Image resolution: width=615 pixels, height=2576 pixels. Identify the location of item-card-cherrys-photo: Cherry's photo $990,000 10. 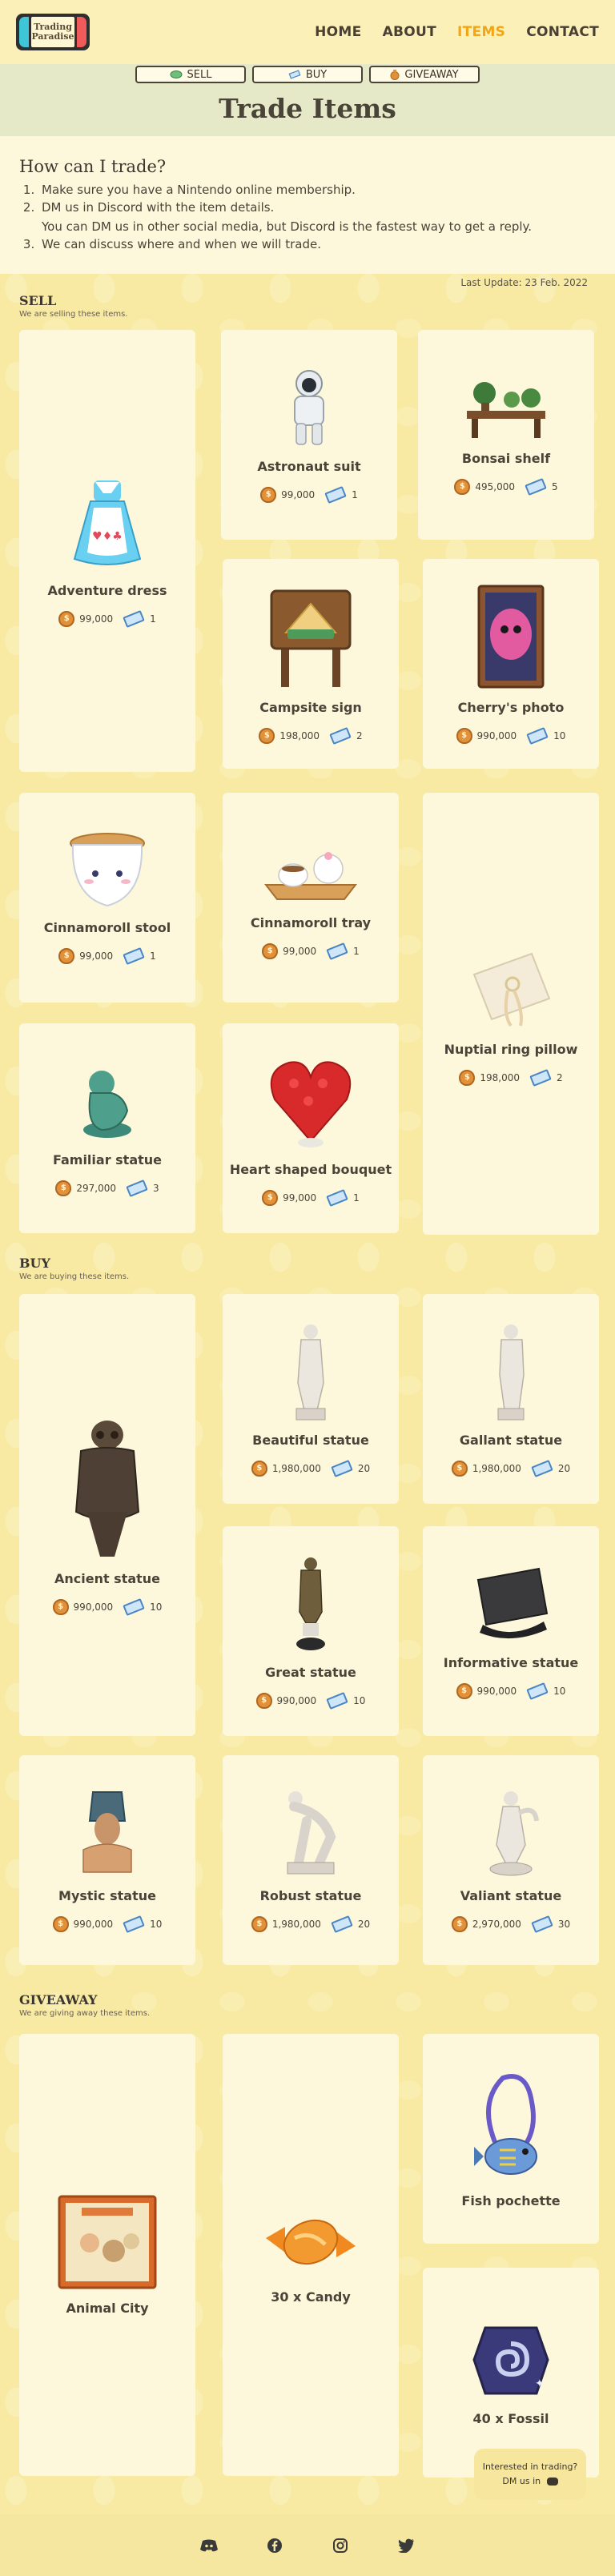
(511, 664).